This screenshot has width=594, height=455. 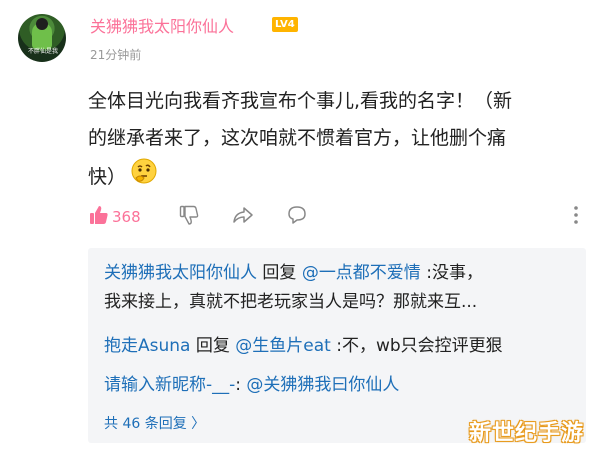 What do you see at coordinates (107, 177) in the screenshot?
I see `comment-line-3-text: 快）` at bounding box center [107, 177].